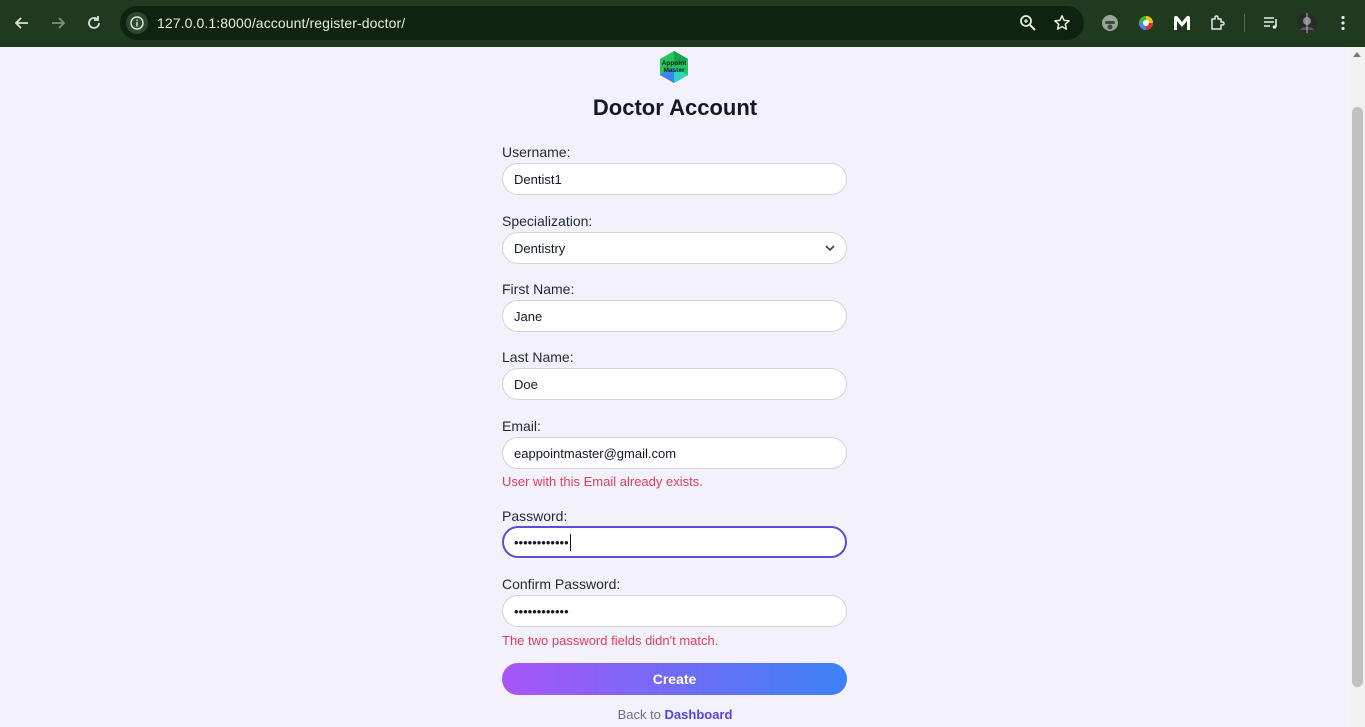 This screenshot has height=727, width=1365. I want to click on back-button, so click(22, 23).